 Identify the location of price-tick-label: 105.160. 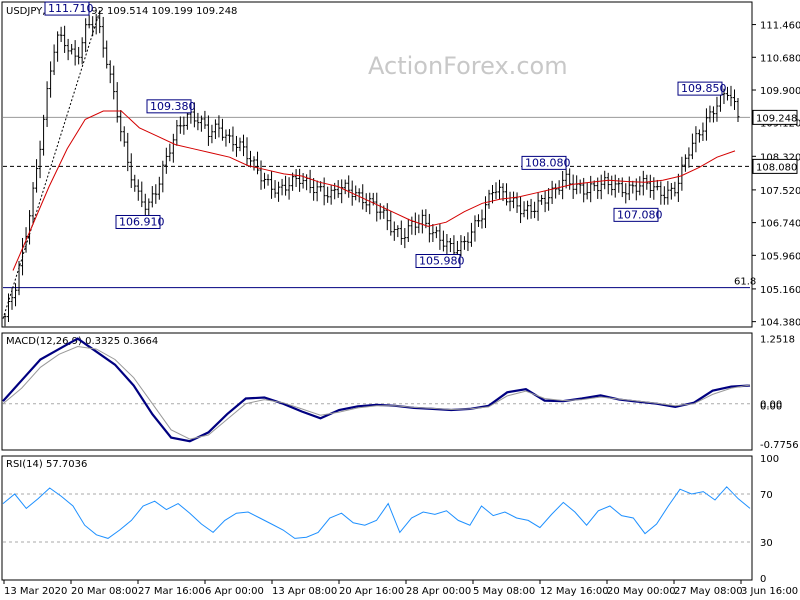
(780, 290).